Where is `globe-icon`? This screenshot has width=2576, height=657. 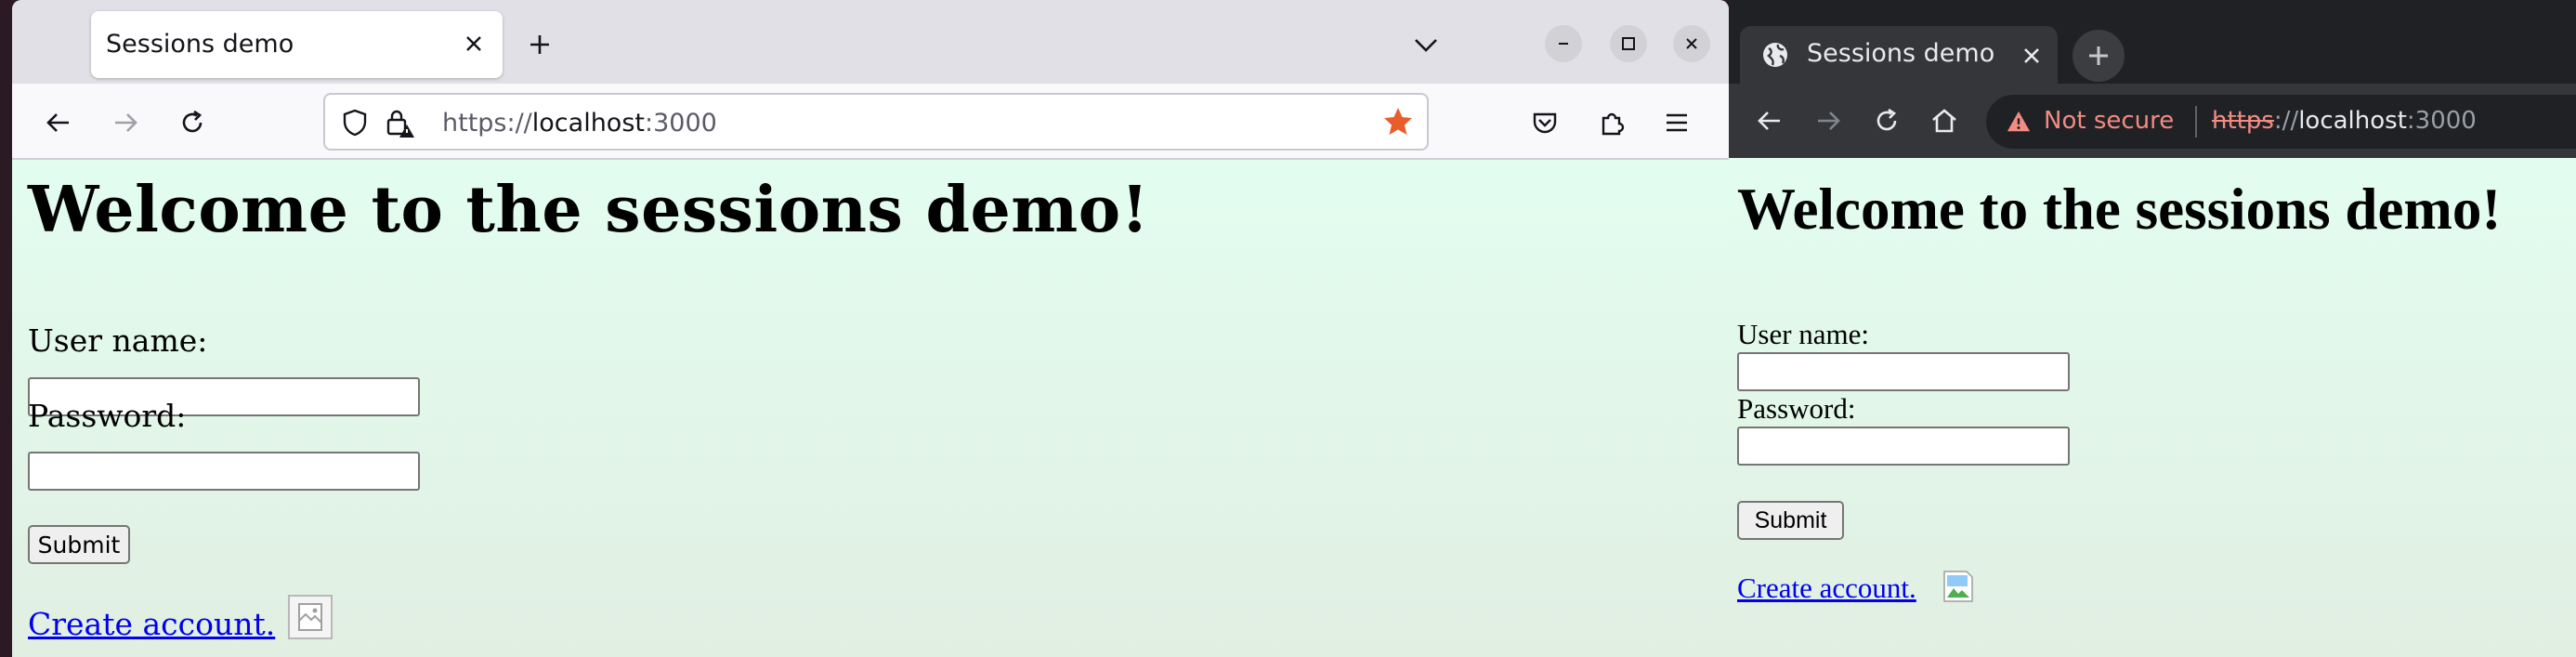
globe-icon is located at coordinates (1775, 55).